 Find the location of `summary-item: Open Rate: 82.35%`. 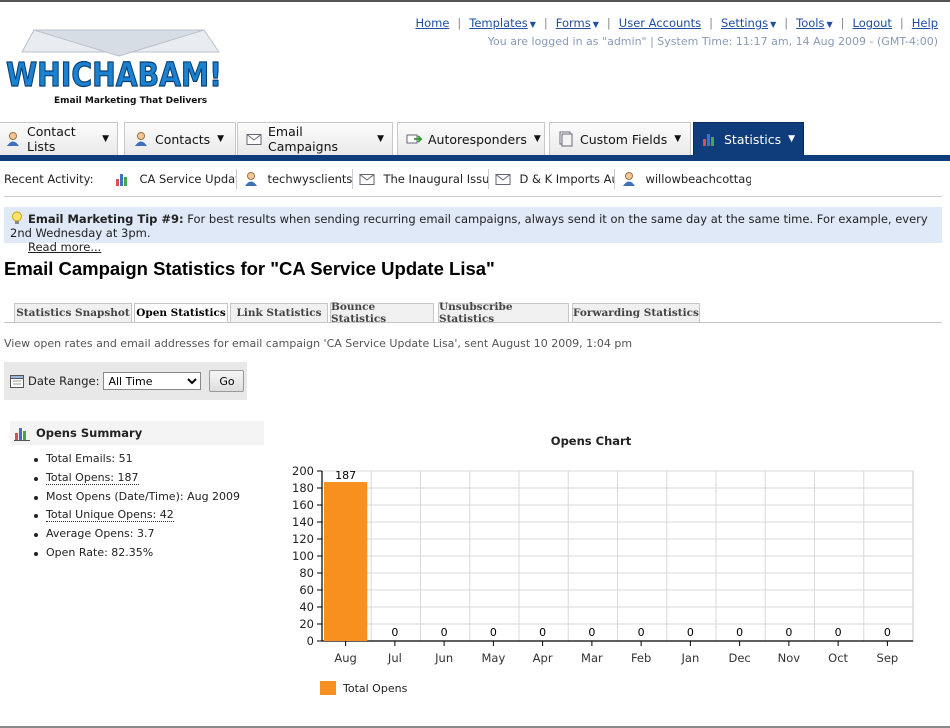

summary-item: Open Rate: 82.35% is located at coordinates (136, 555).